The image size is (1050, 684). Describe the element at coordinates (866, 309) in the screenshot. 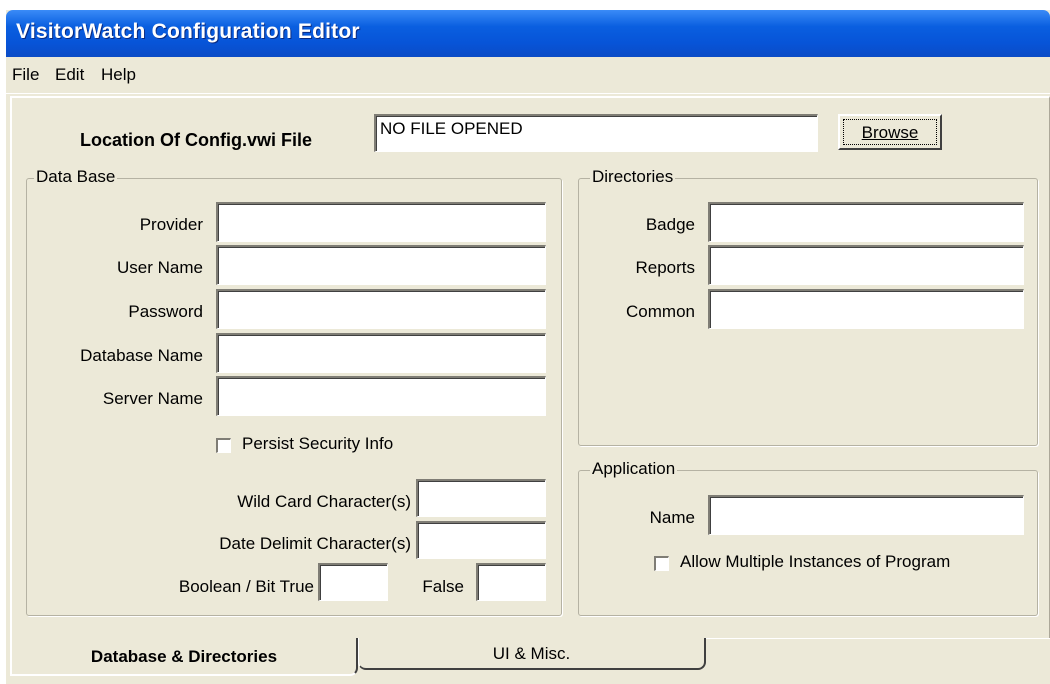

I see `common-input` at that location.